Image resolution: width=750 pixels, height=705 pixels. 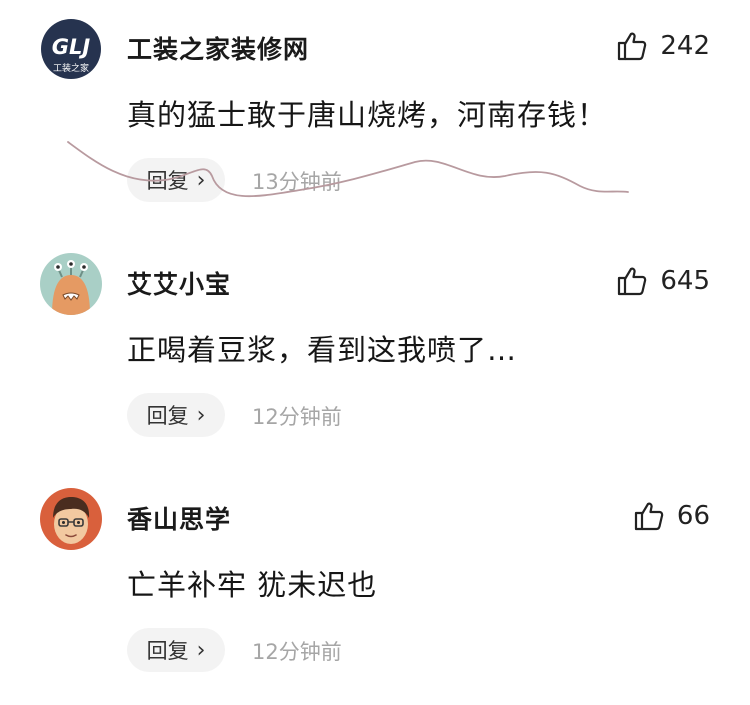 I want to click on like-count: 66, so click(x=693, y=516).